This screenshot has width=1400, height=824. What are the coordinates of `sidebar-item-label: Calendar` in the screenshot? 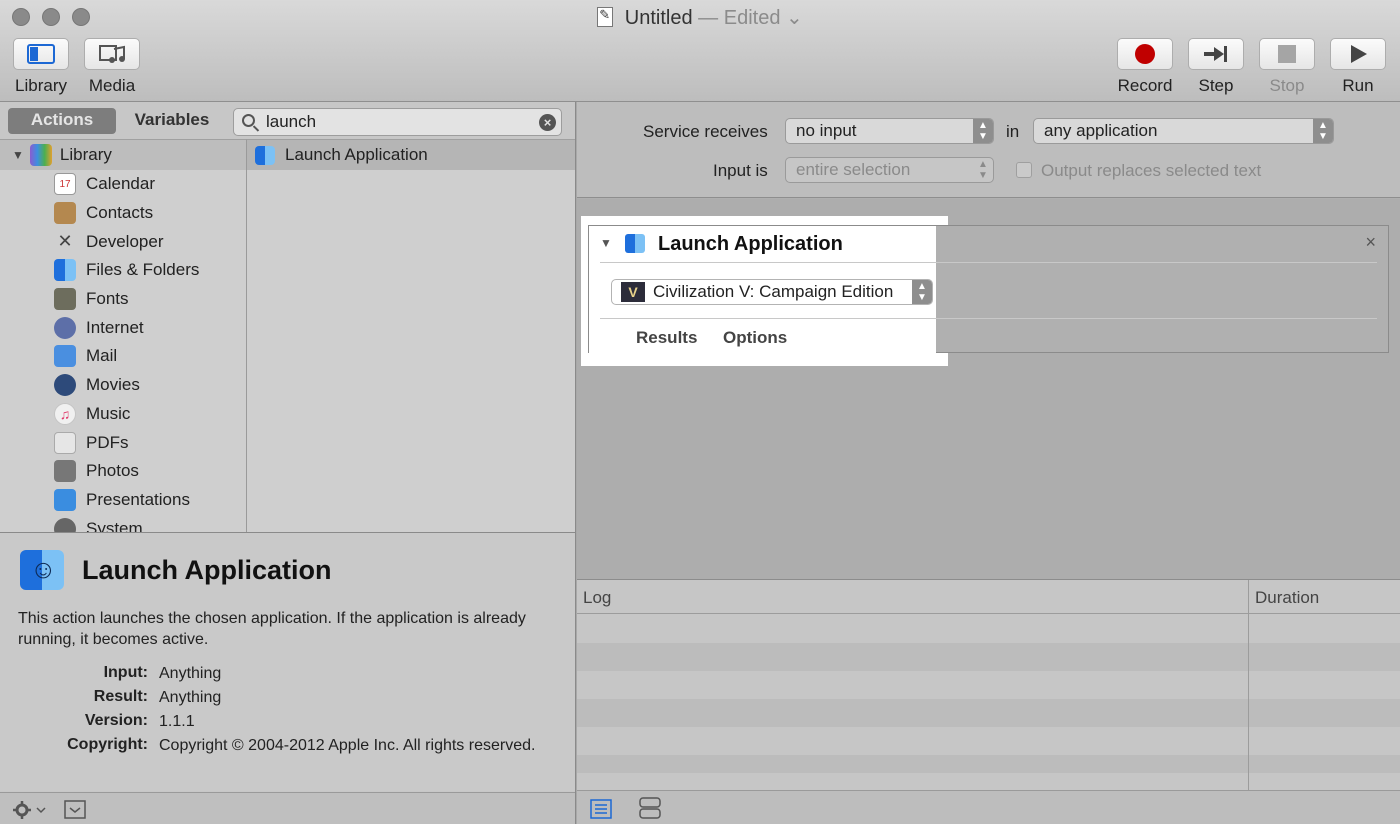 It's located at (120, 184).